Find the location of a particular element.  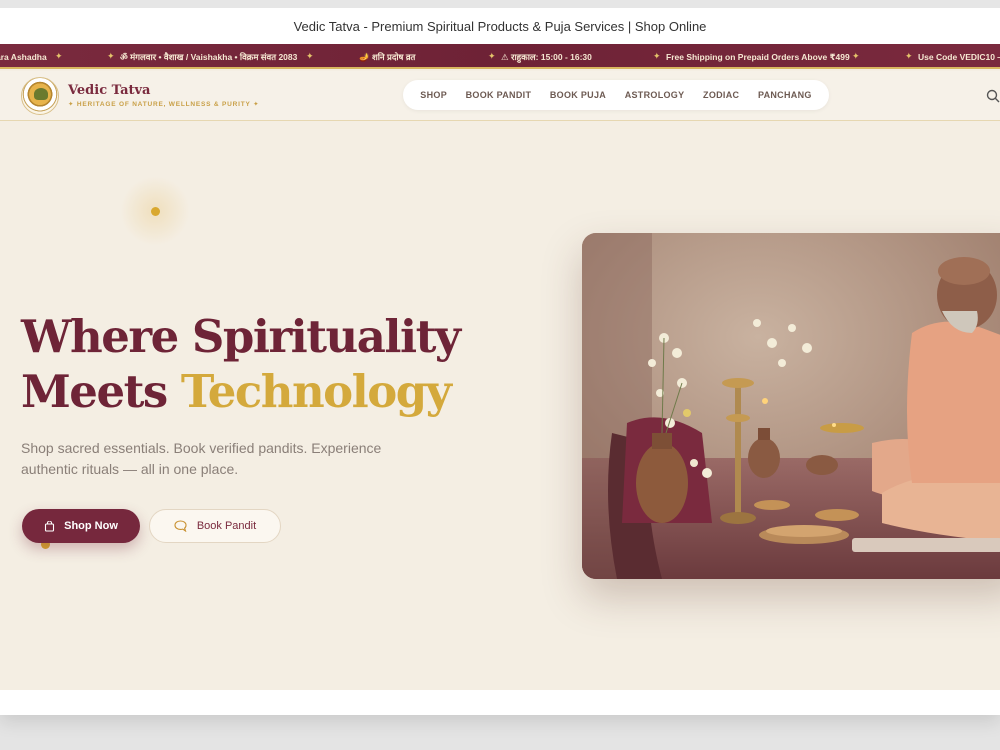

headline-line-1: Where Spirituality is located at coordinates (241, 336).